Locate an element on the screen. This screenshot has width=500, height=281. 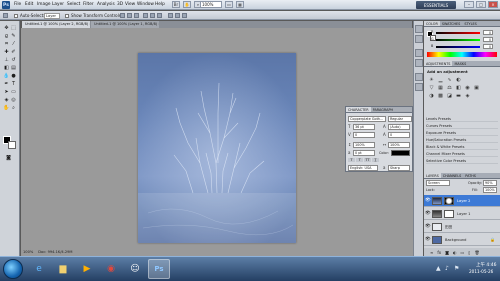
shape-tool-icon: ▭ is located at coordinates (13, 91).